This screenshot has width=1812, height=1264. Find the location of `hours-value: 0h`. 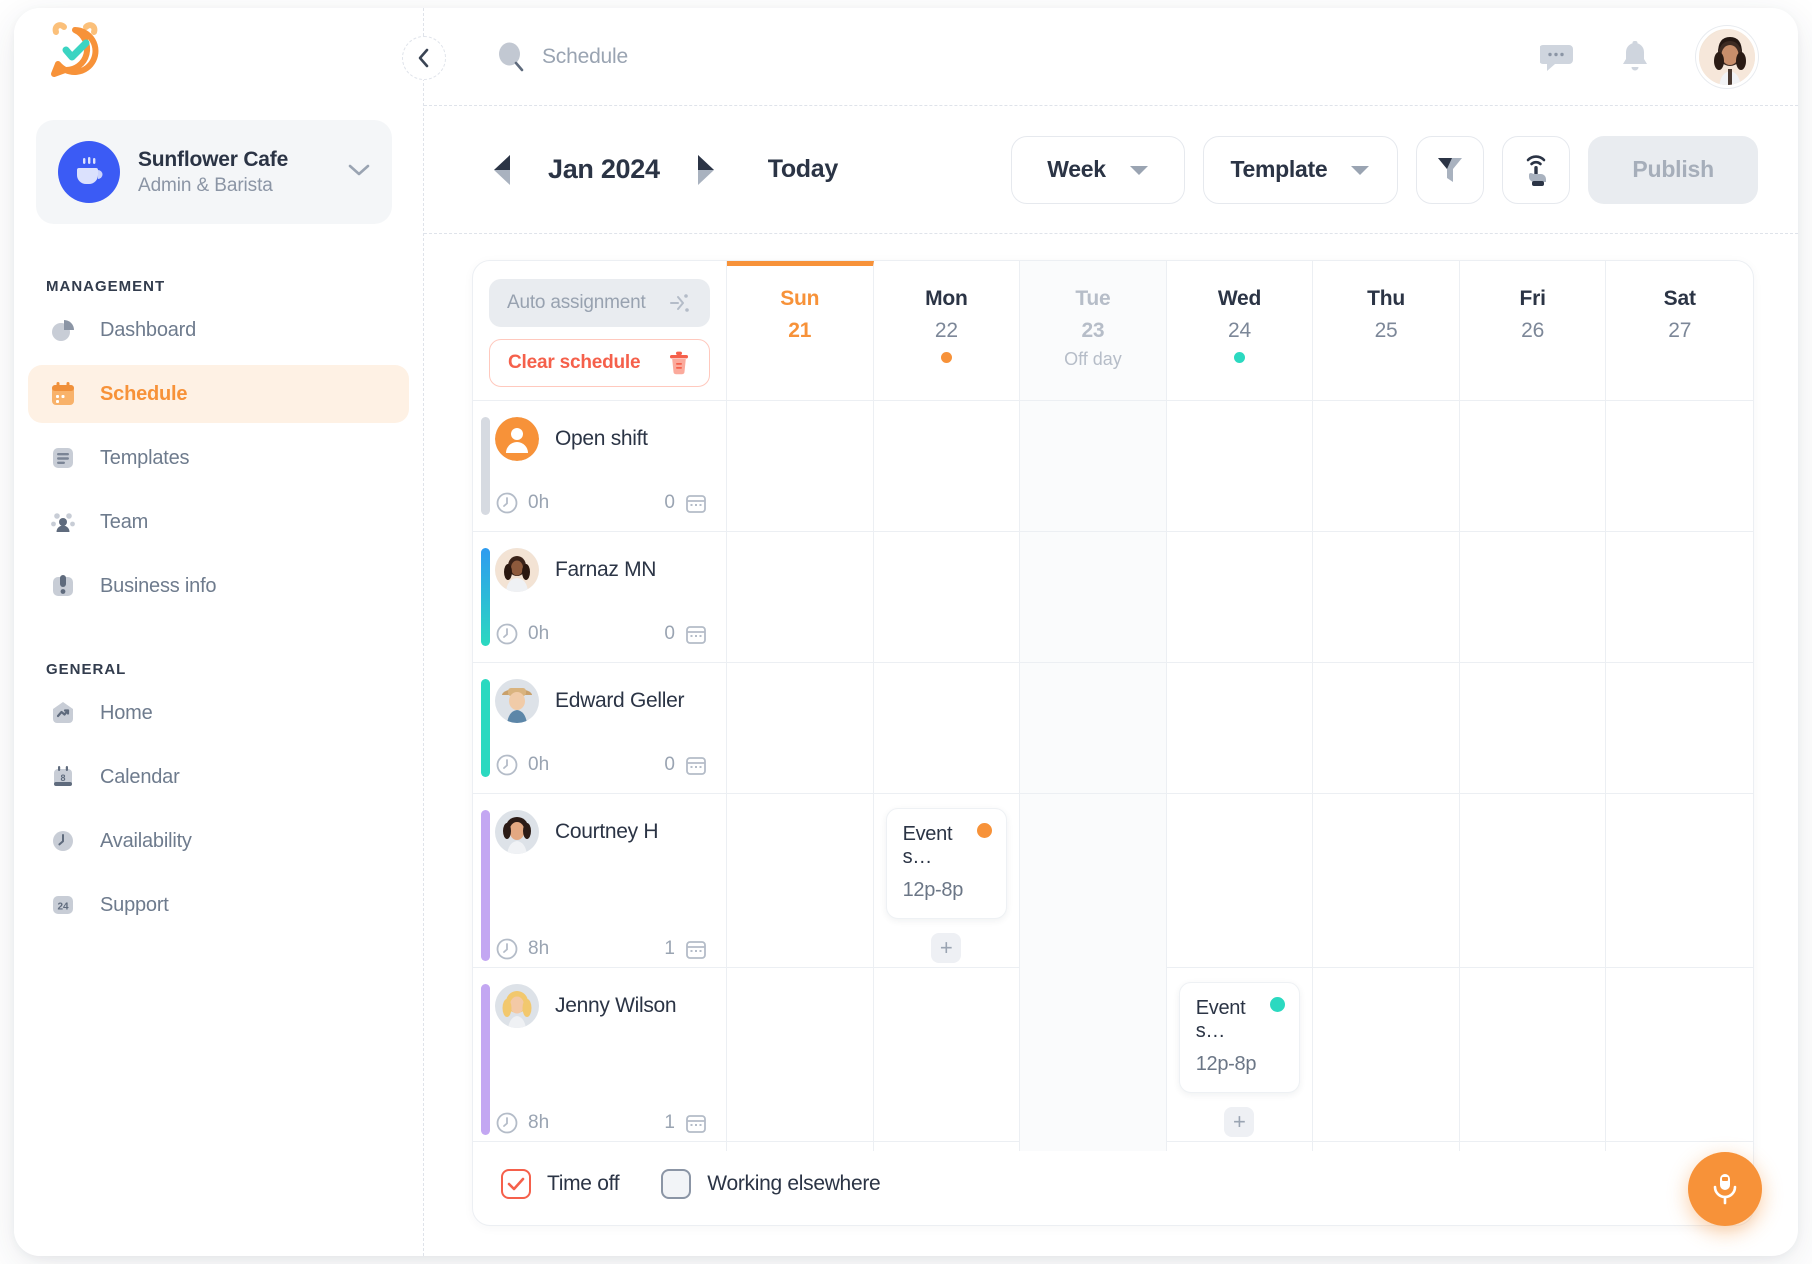

hours-value: 0h is located at coordinates (539, 502).